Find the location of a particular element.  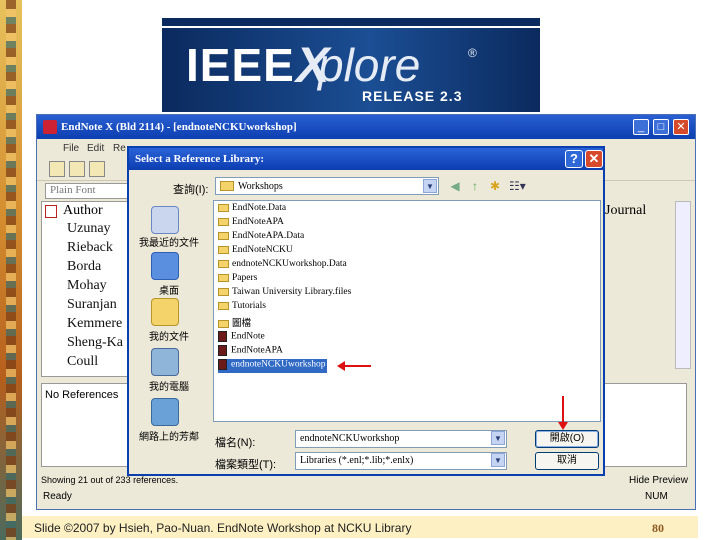

num-lock-indicator: NUM is located at coordinates (656, 496).